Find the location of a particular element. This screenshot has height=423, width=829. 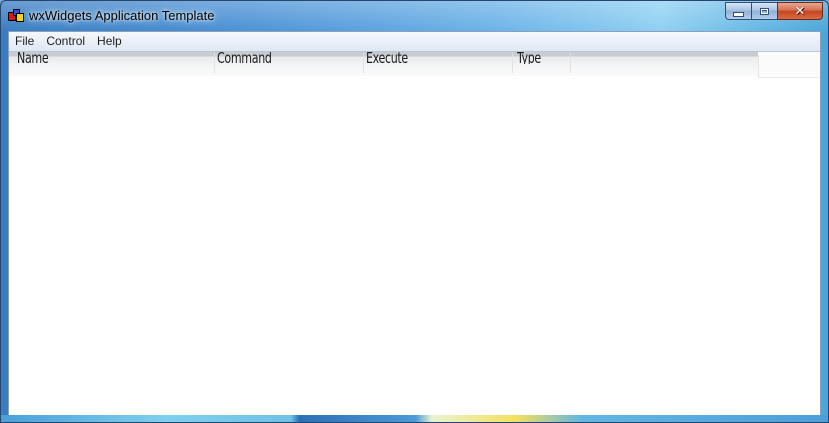

minimize-button is located at coordinates (738, 11).